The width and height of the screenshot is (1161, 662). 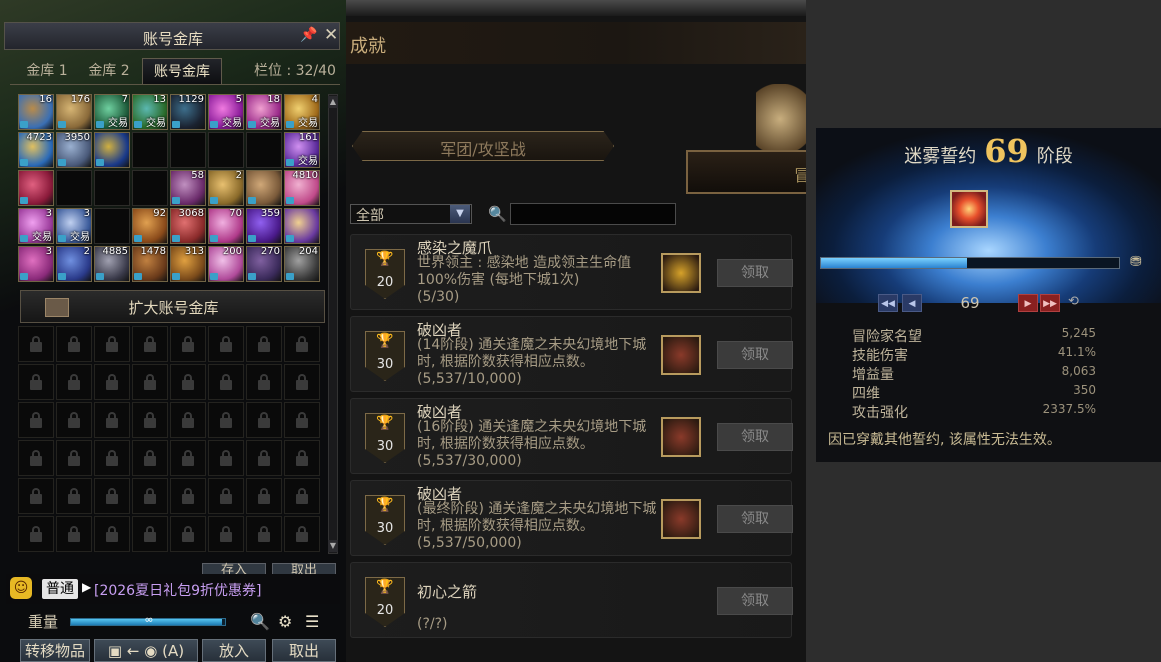 I want to click on vault-item-slot: 3, so click(x=36, y=264).